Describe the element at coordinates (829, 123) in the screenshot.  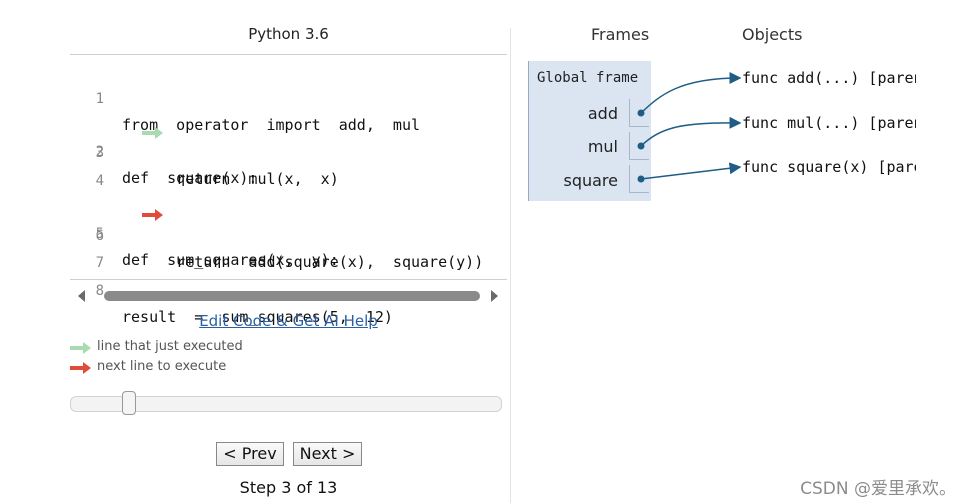
I see `object-func-mul: func mul(...) [parent` at that location.